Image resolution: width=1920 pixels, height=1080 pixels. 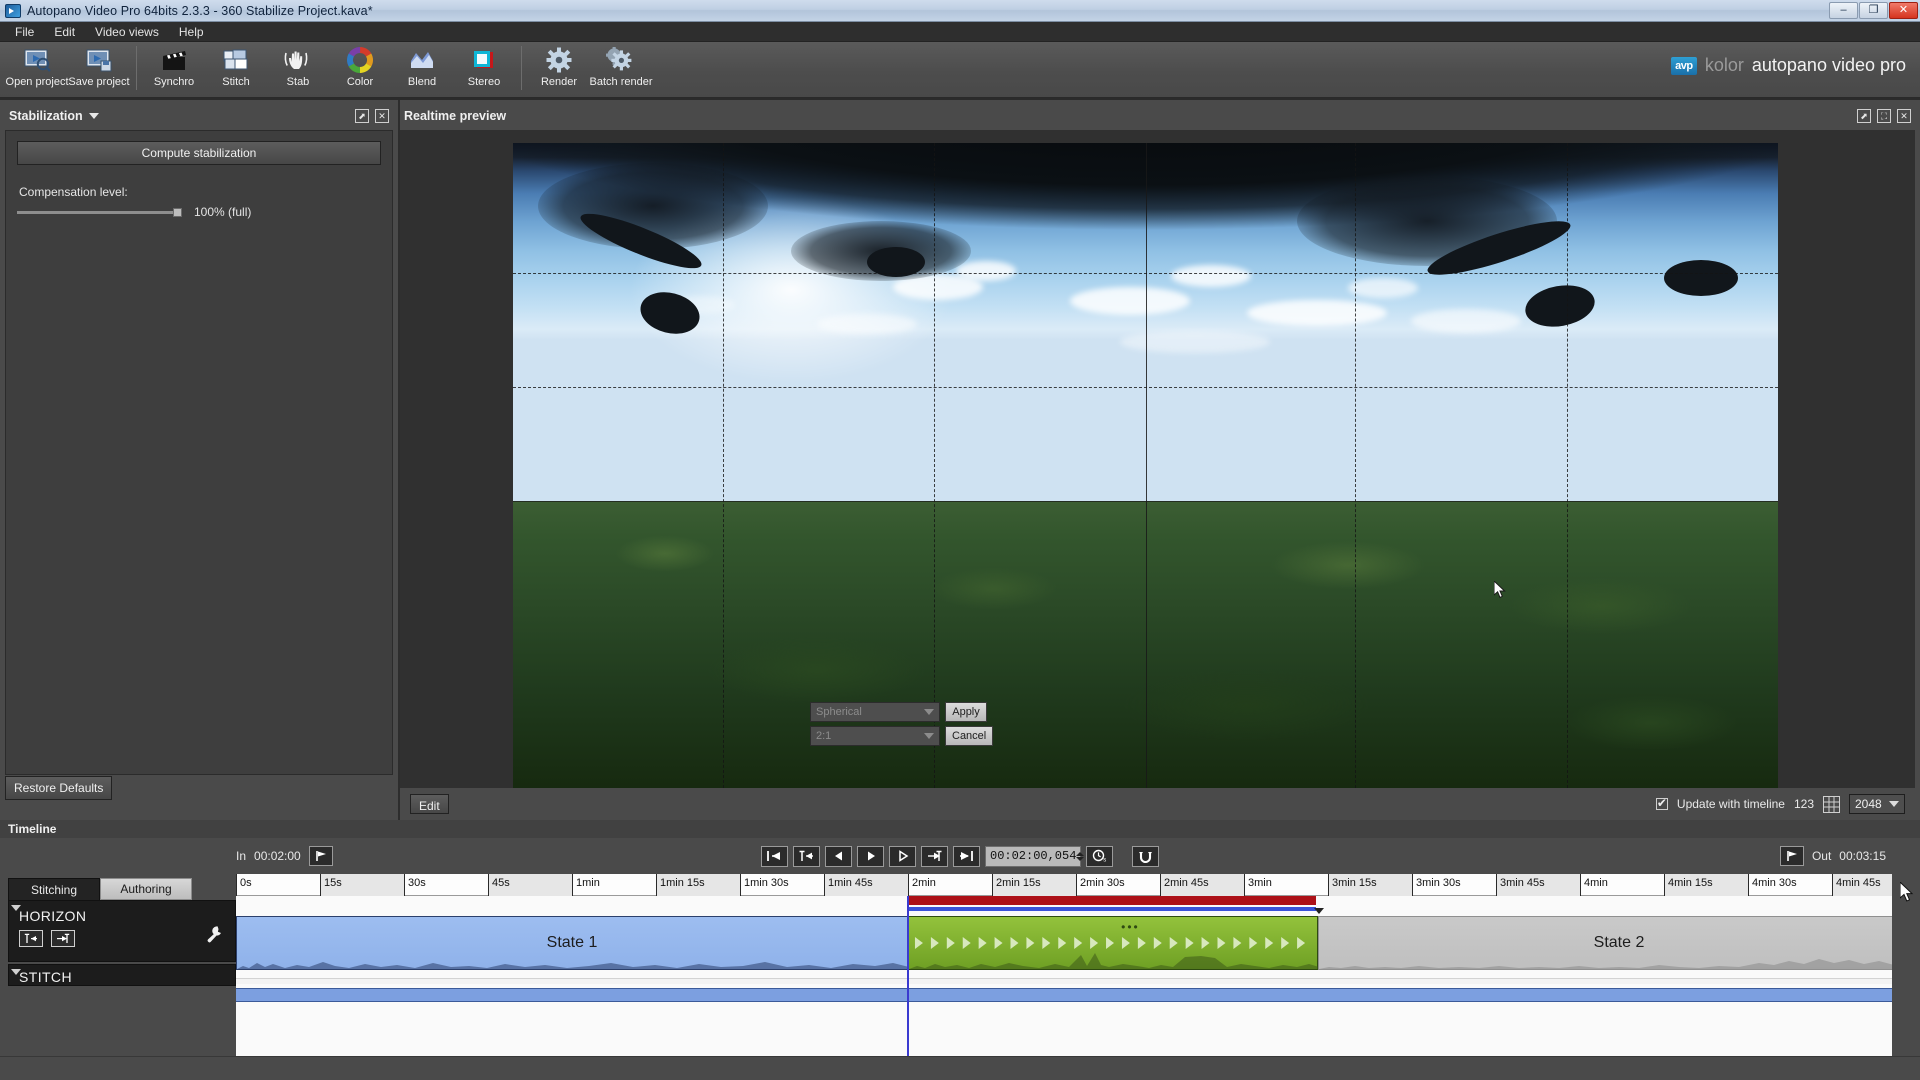 I want to click on frame-number: 123, so click(x=1803, y=804).